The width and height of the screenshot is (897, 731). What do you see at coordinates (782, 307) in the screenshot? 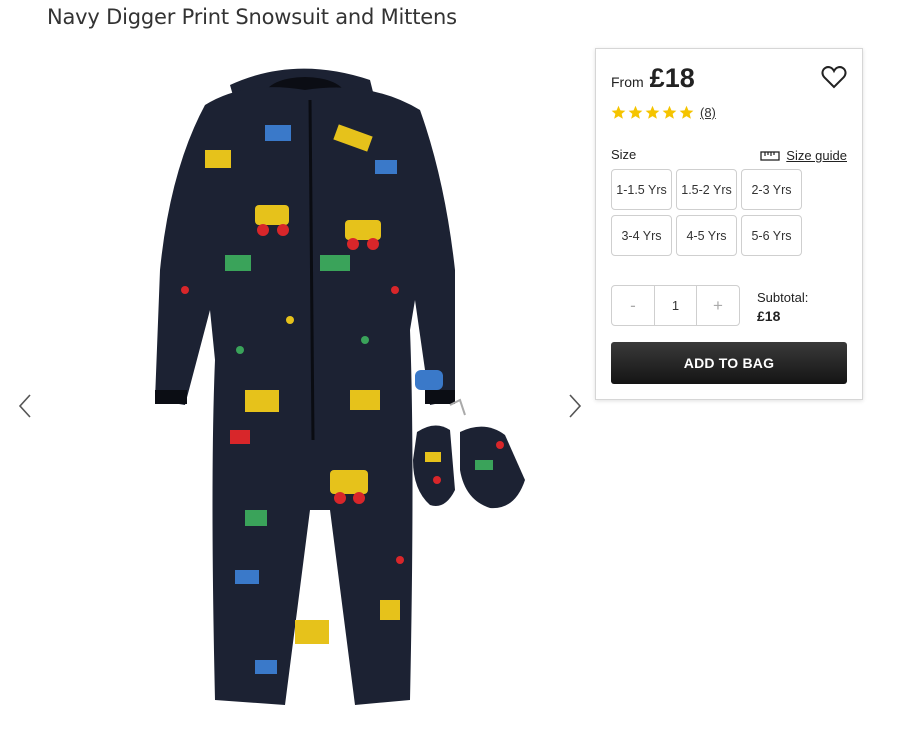
I see `subtotal: Subtotal: £18` at bounding box center [782, 307].